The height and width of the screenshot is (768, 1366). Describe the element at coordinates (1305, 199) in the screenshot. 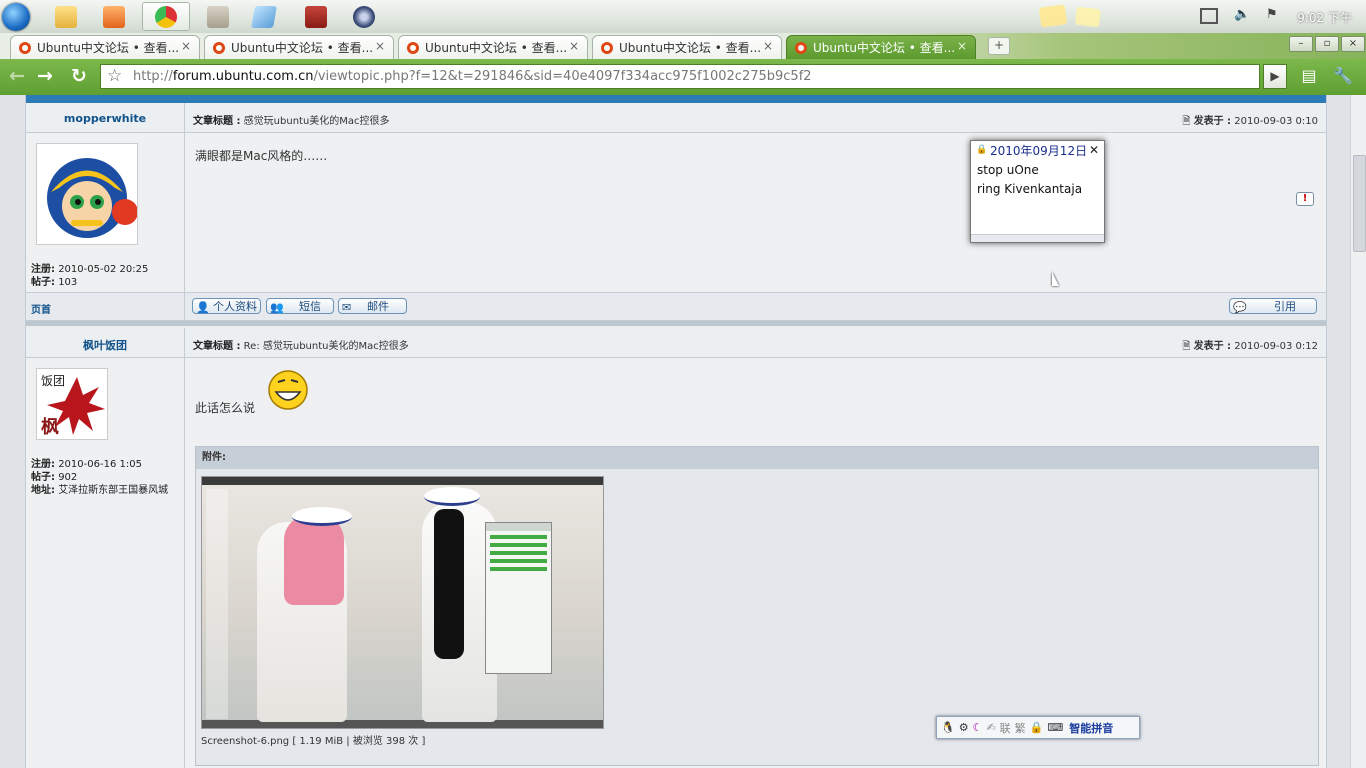

I see `report-icon: !` at that location.